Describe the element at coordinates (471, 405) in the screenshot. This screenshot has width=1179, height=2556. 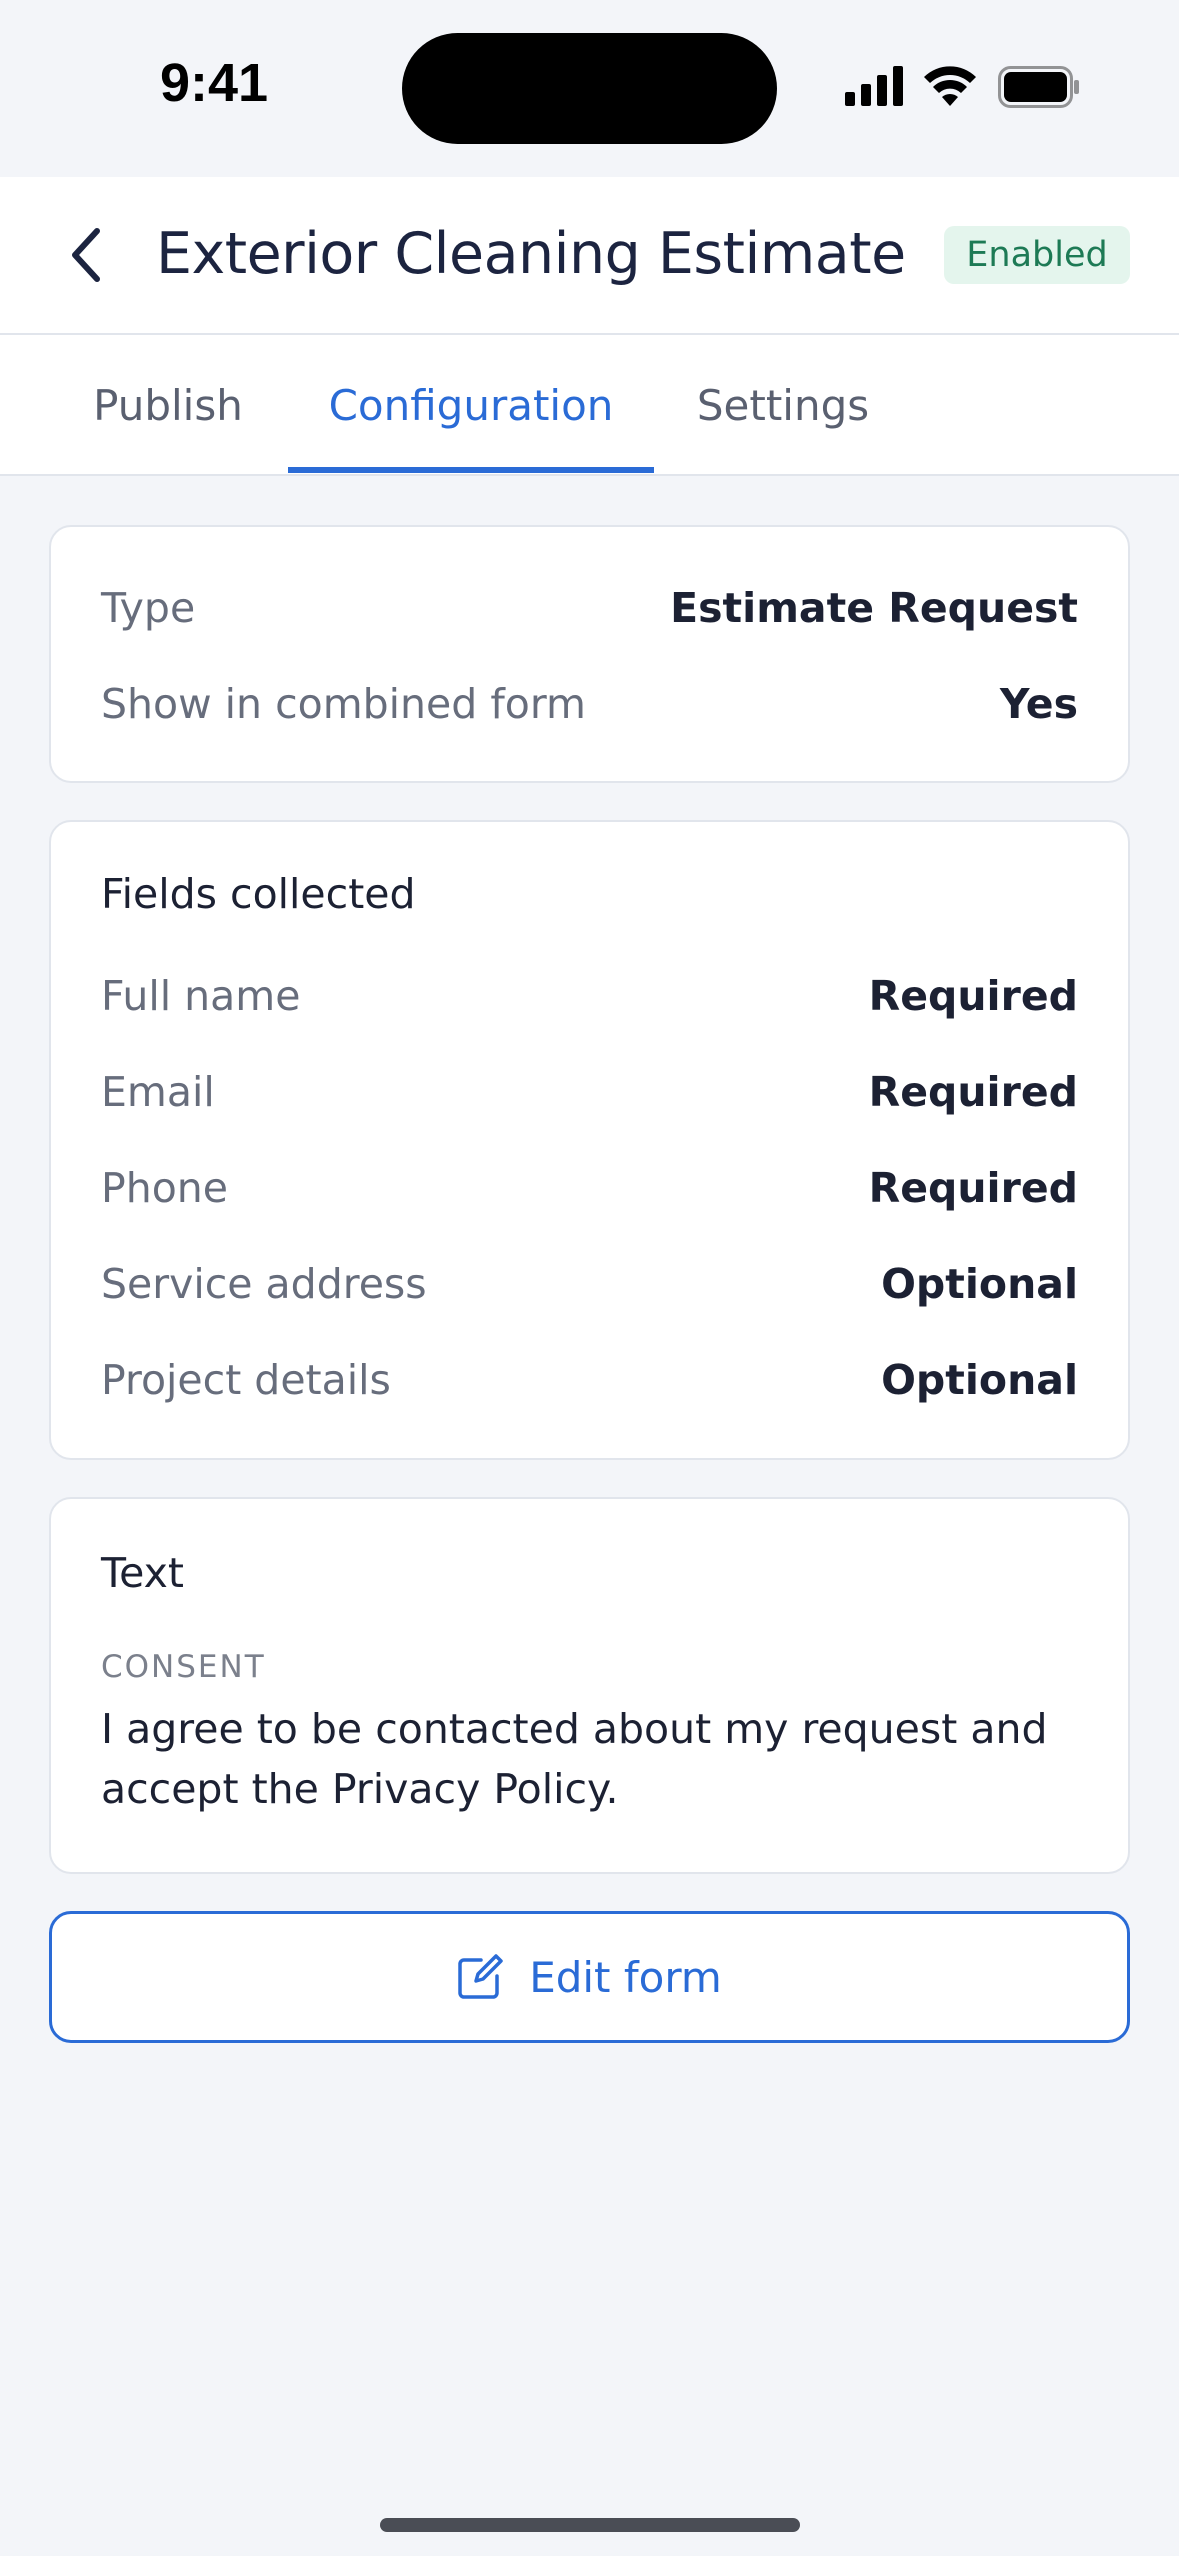
I see `tab-configuration: Configuration` at that location.